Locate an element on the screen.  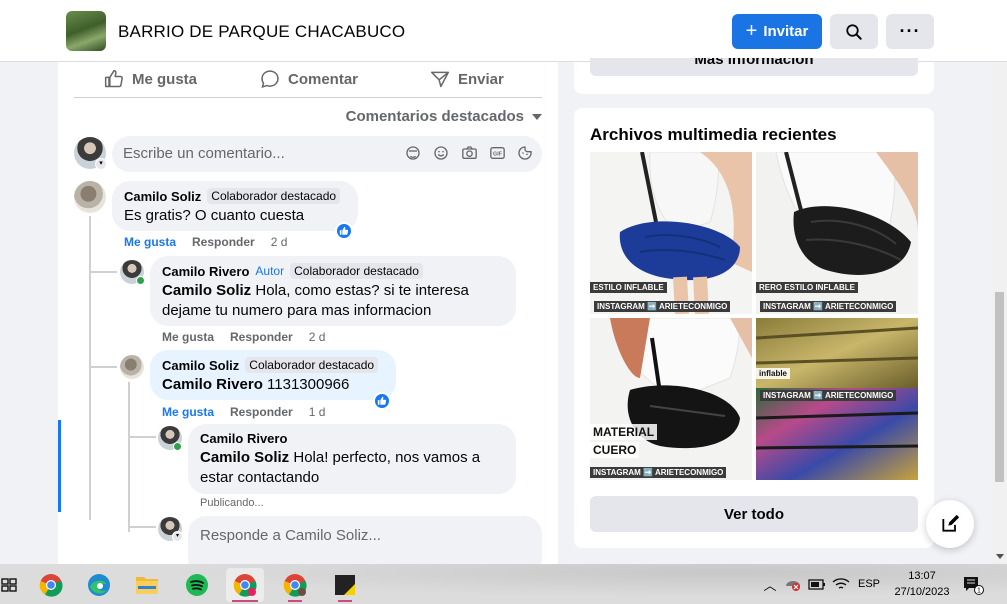
gif-icon: GIF is located at coordinates (497, 153).